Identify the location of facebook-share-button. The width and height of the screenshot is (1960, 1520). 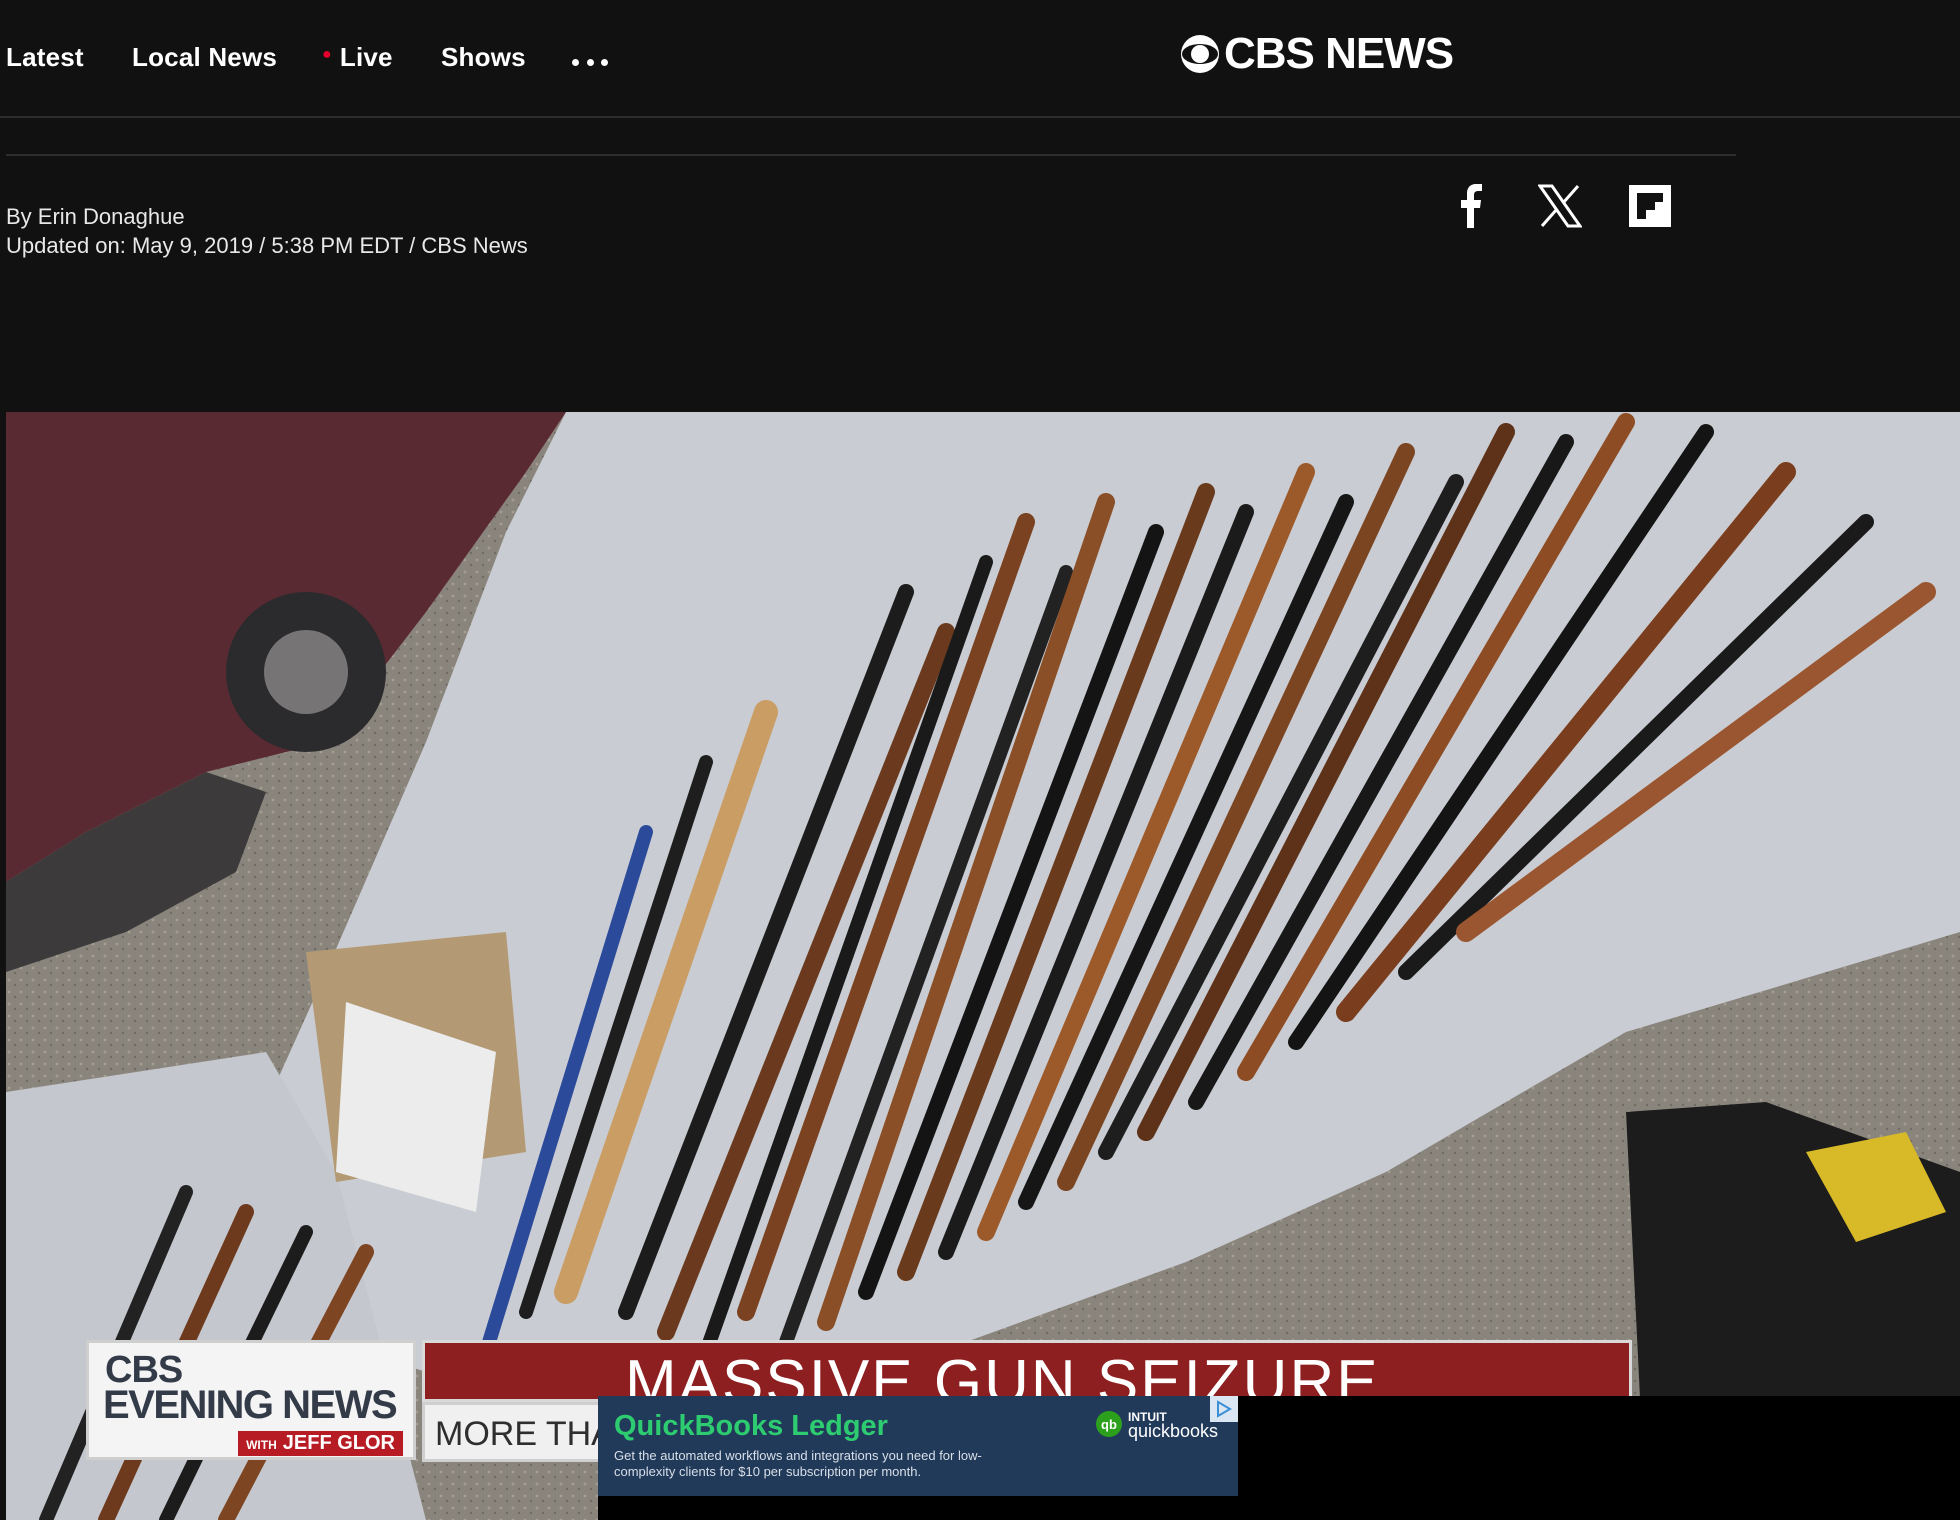
(1470, 206).